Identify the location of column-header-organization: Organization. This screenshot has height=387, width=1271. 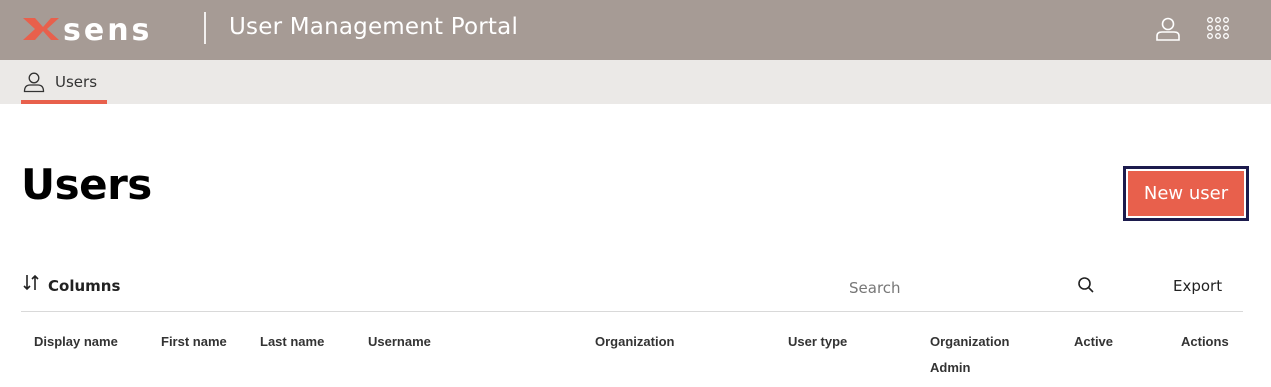
(634, 342).